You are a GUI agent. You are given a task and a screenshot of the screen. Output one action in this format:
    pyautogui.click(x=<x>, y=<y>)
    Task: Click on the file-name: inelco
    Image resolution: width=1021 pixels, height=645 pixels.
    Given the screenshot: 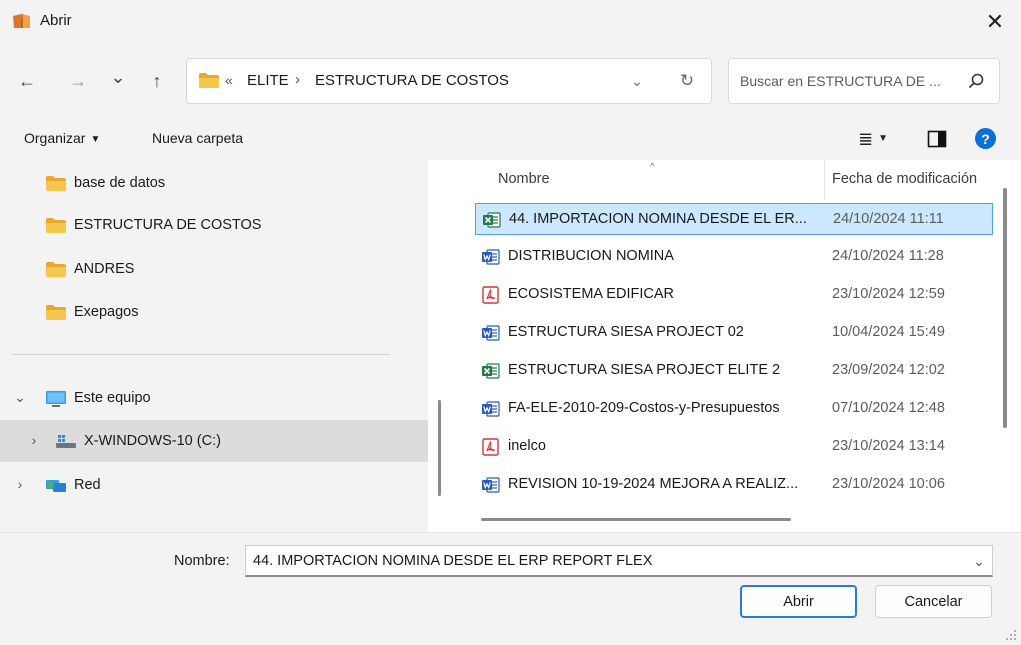 What is the action you would take?
    pyautogui.click(x=527, y=446)
    